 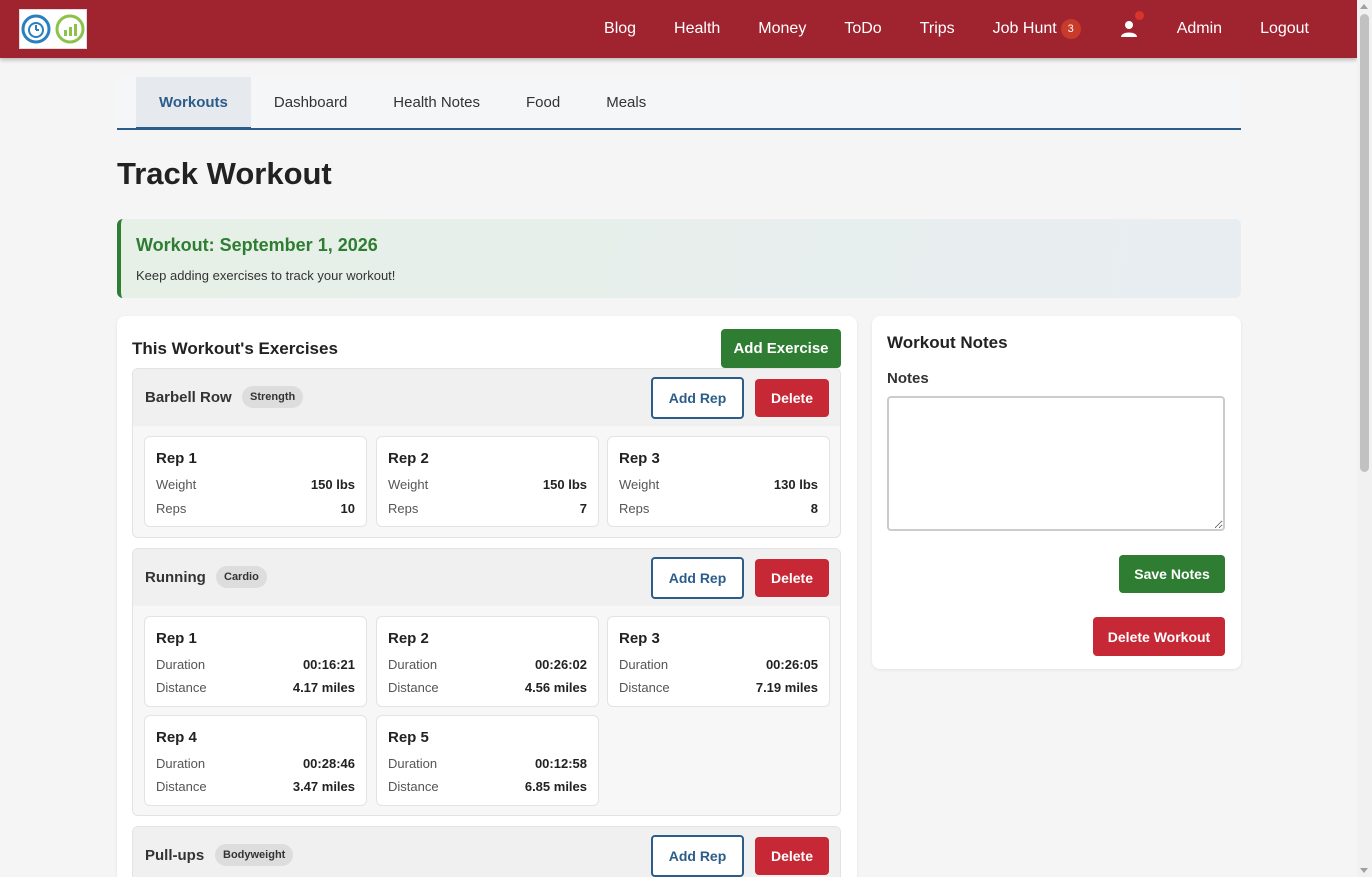 I want to click on exercise-name: Barbell Row, so click(x=188, y=397).